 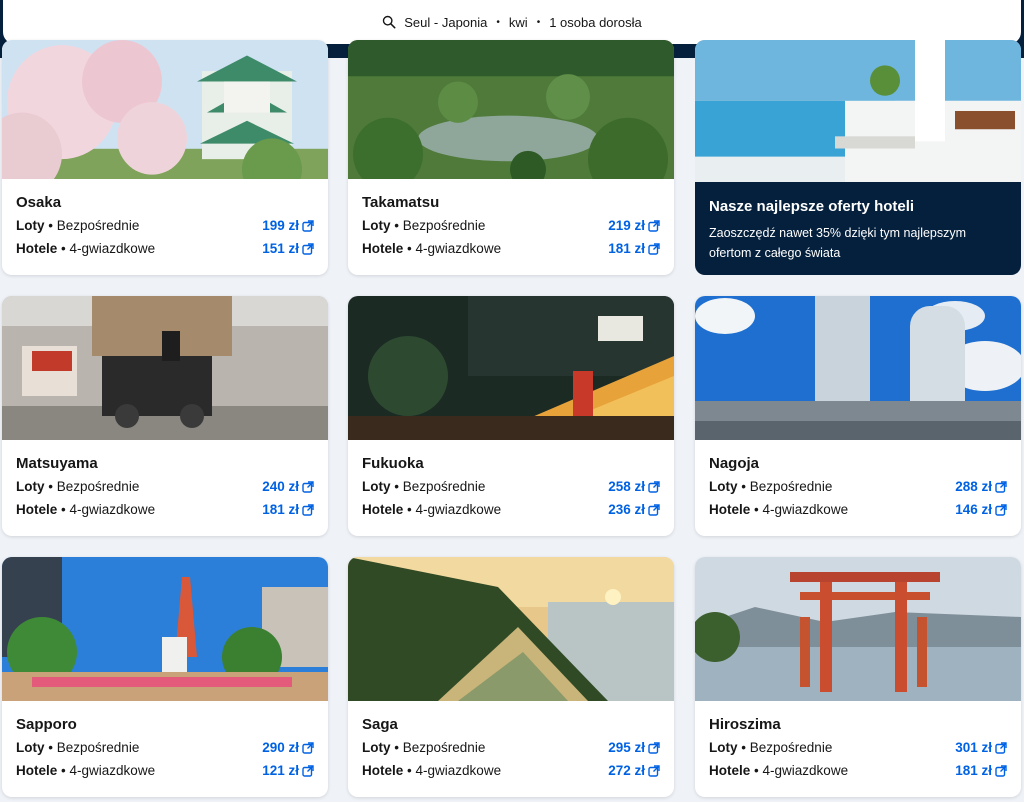 I want to click on hotel-price: 151 zł, so click(x=280, y=248).